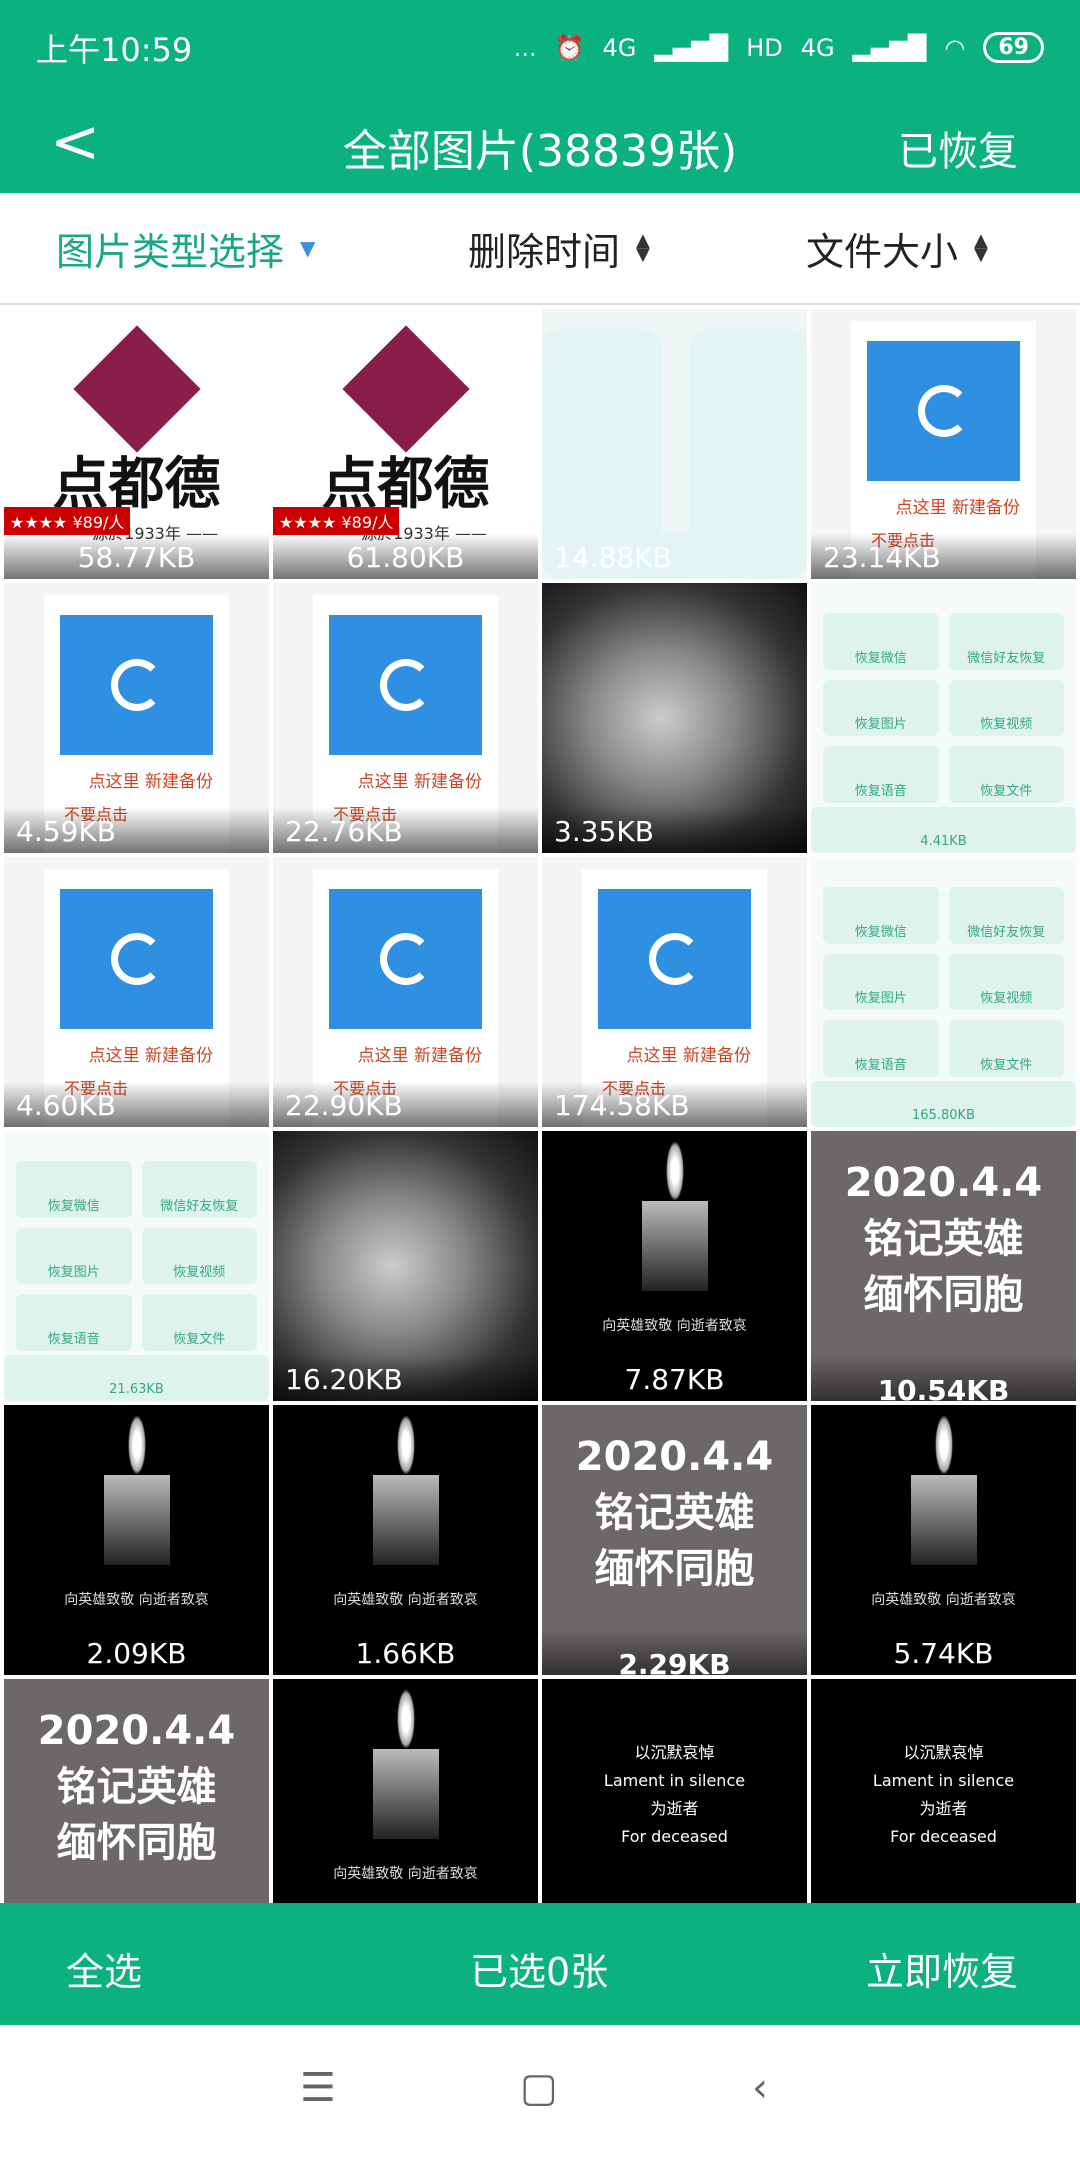 This screenshot has width=1080, height=2158. Describe the element at coordinates (569, 47) in the screenshot. I see `alarm-icon: ⏰` at that location.